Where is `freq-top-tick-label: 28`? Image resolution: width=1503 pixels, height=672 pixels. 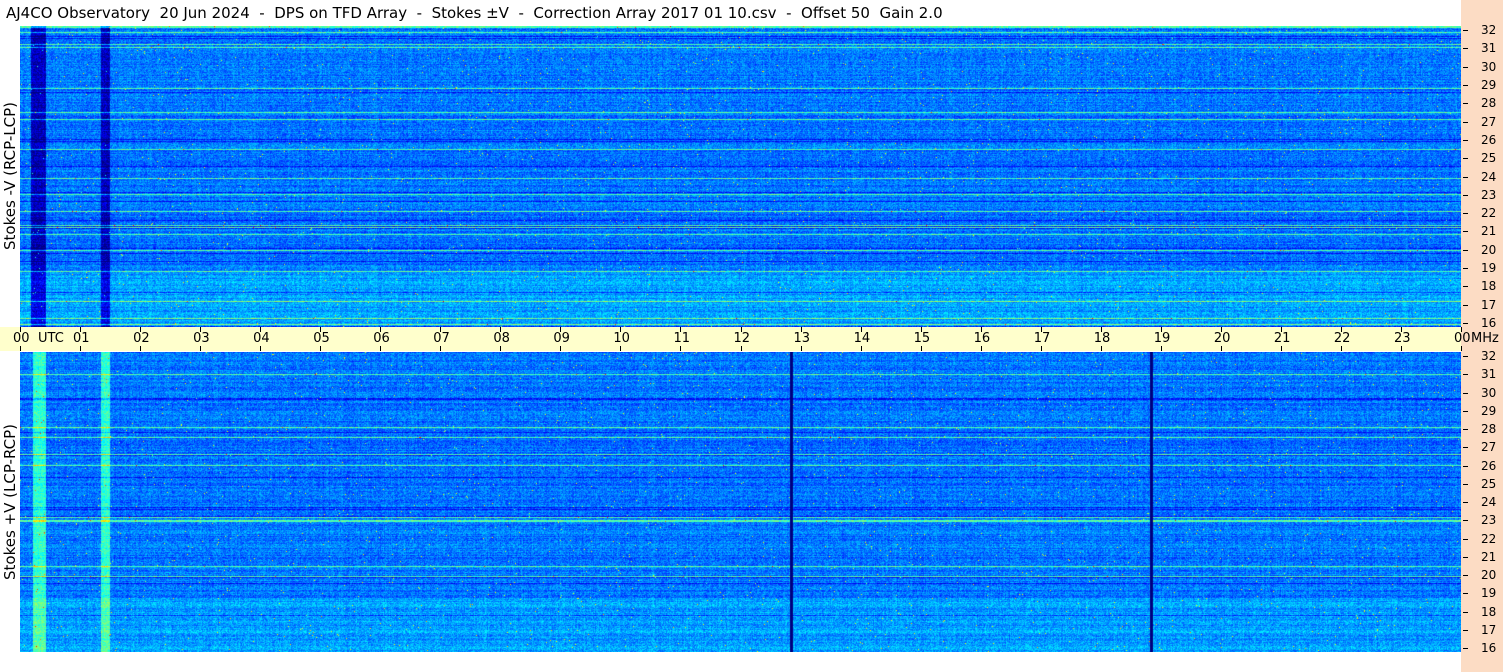
freq-top-tick-label: 28 is located at coordinates (1489, 103).